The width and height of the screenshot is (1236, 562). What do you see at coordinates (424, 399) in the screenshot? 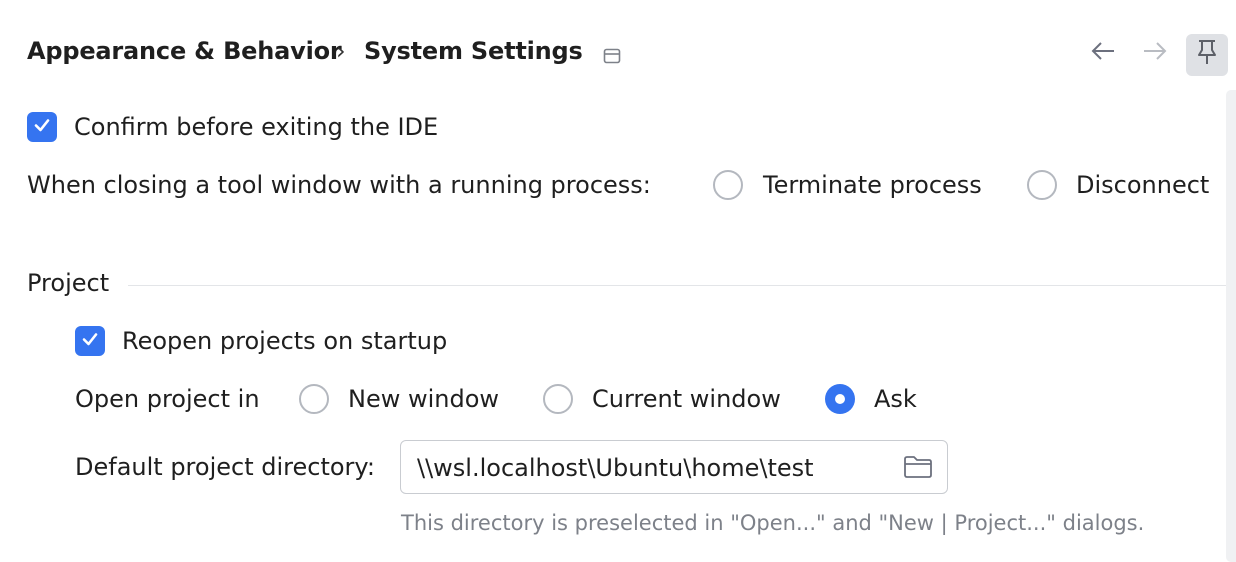
I see `new-window-label: New window` at bounding box center [424, 399].